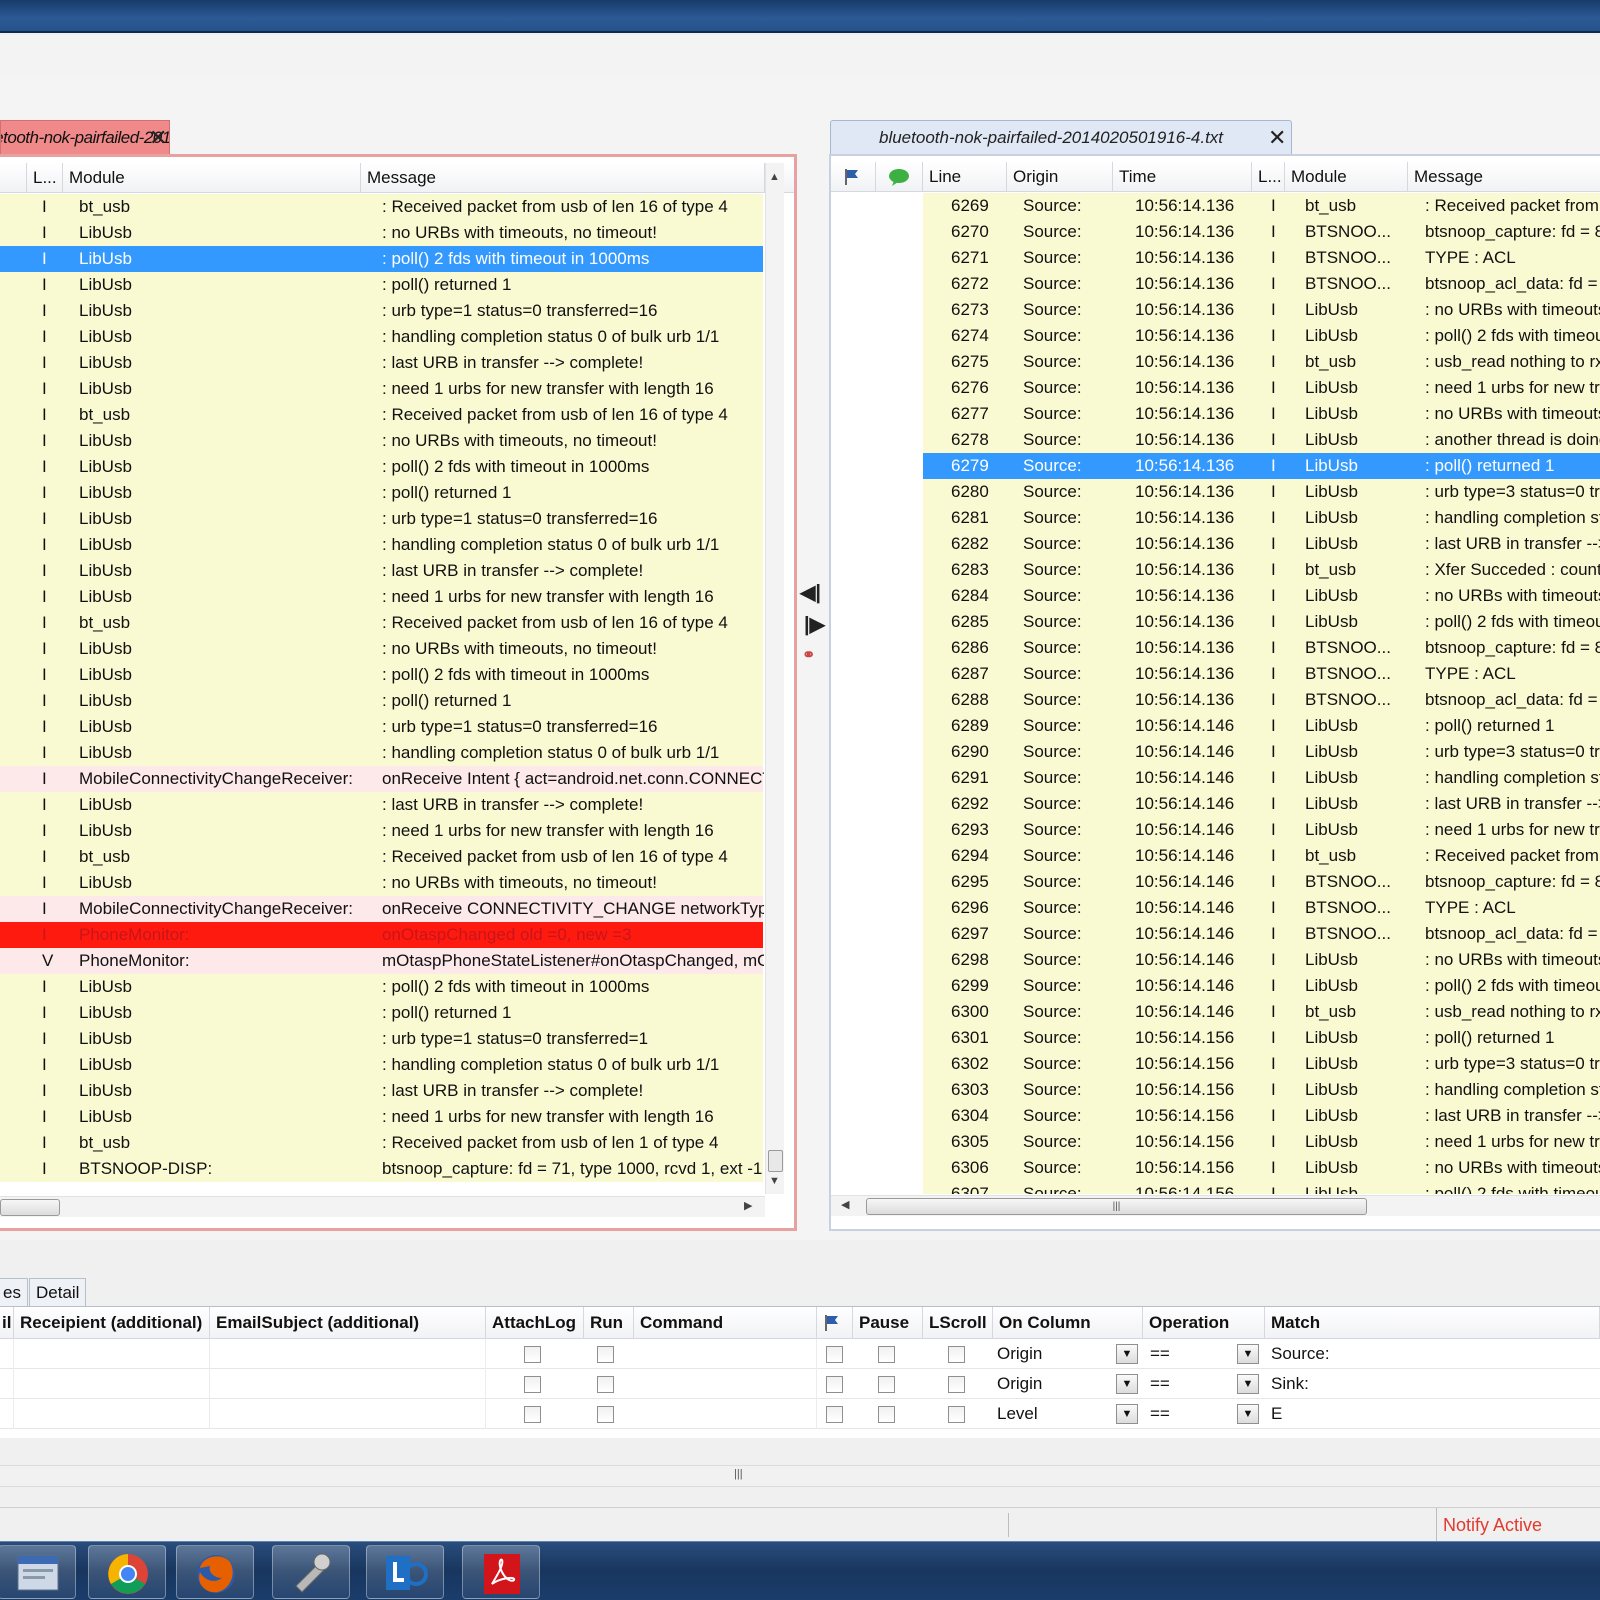 This screenshot has height=1600, width=1600. I want to click on on-column-select: Origin, so click(1057, 1384).